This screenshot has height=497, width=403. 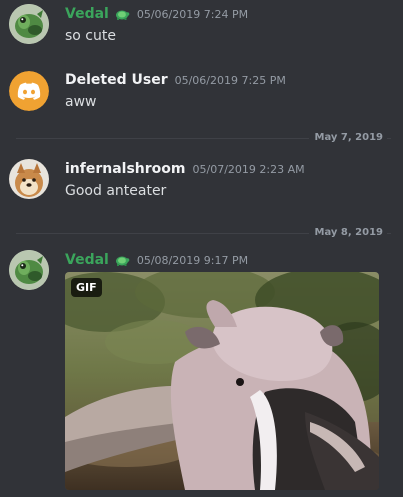 I want to click on doge-avatar-icon, so click(x=29, y=179).